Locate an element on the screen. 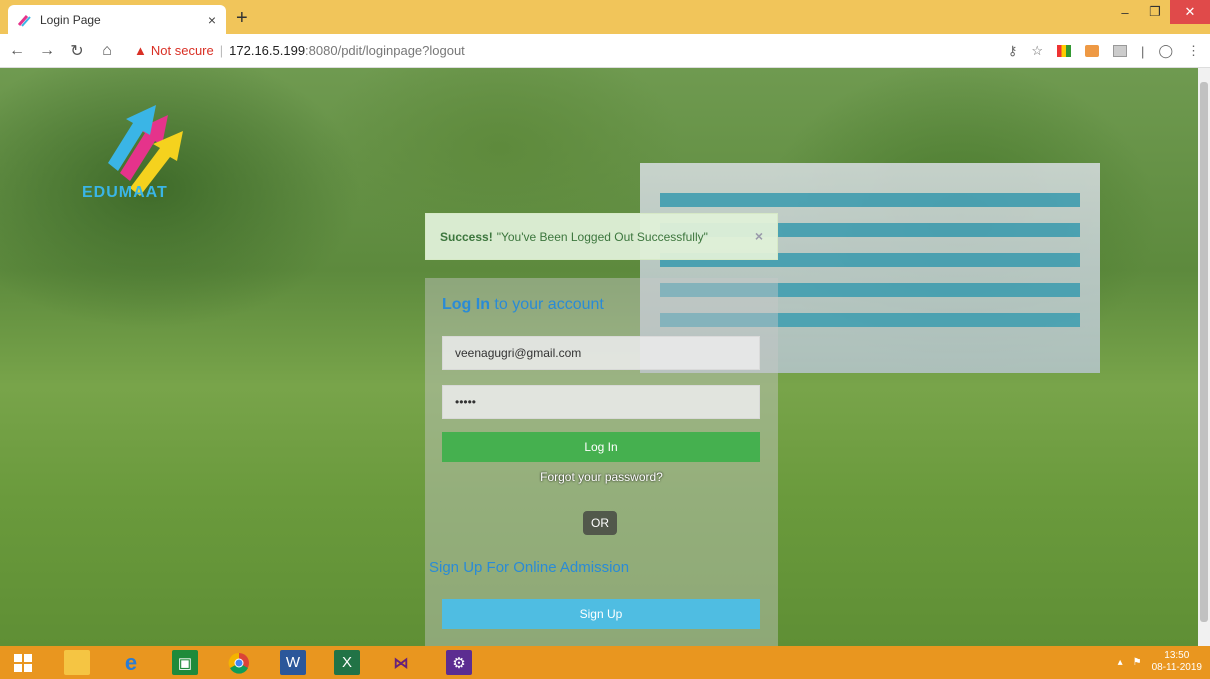  clock-time: 13:50 is located at coordinates (1177, 655).